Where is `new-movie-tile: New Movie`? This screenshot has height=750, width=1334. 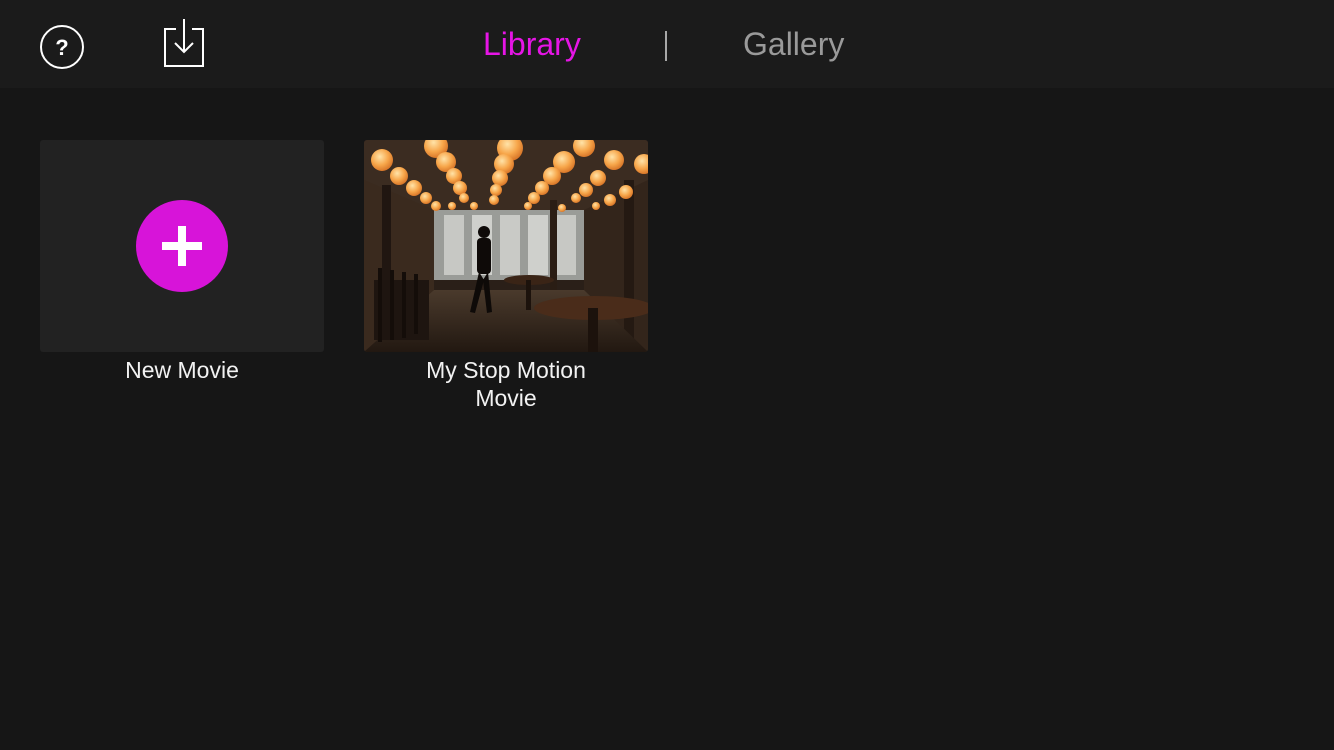 new-movie-tile: New Movie is located at coordinates (182, 262).